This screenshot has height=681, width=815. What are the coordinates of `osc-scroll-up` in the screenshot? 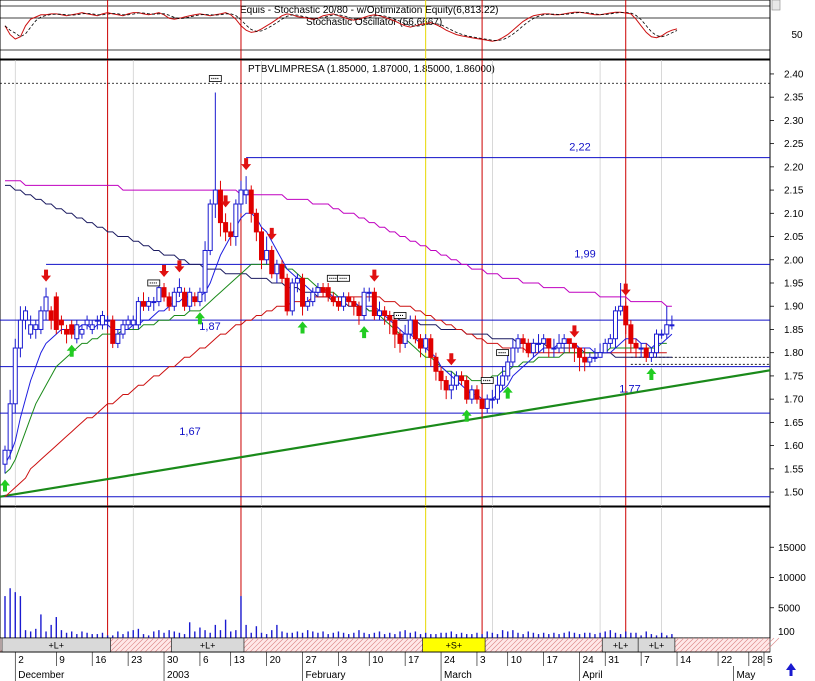 It's located at (776, 5).